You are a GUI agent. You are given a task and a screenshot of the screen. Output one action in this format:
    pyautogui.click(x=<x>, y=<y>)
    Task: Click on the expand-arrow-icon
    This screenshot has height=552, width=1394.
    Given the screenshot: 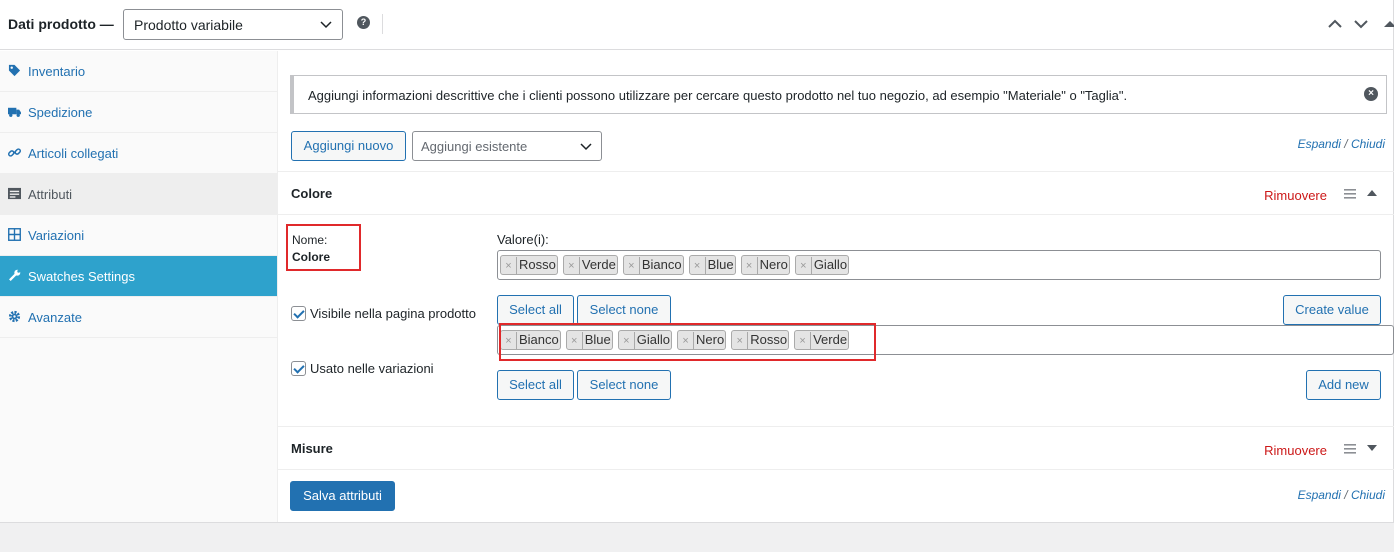 What is the action you would take?
    pyautogui.click(x=1372, y=448)
    